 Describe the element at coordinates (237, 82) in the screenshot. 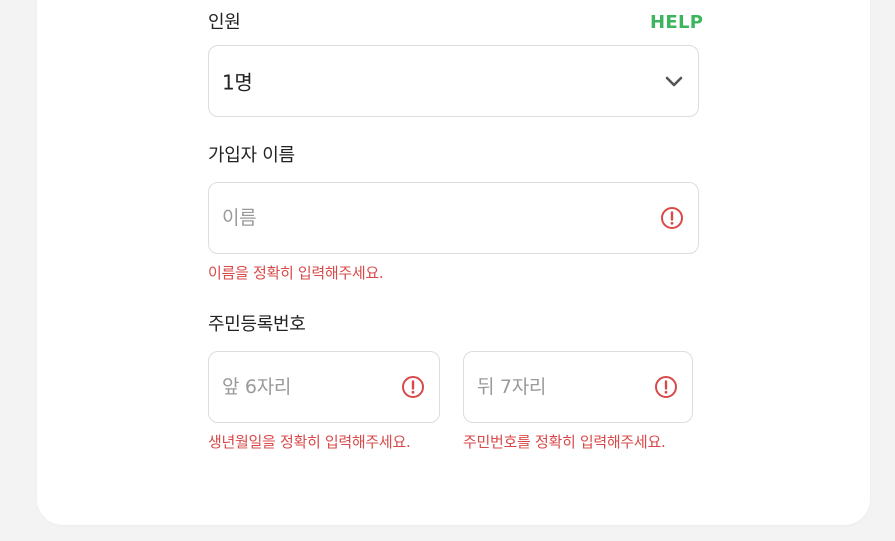

I see `people-select-value: 1명` at that location.